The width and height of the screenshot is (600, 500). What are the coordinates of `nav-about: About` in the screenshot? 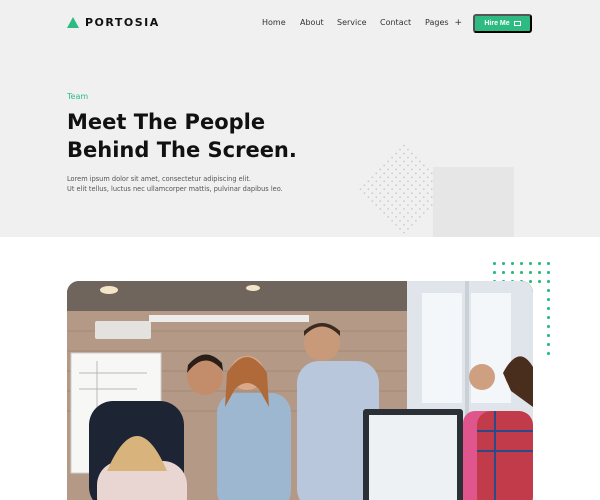 It's located at (312, 22).